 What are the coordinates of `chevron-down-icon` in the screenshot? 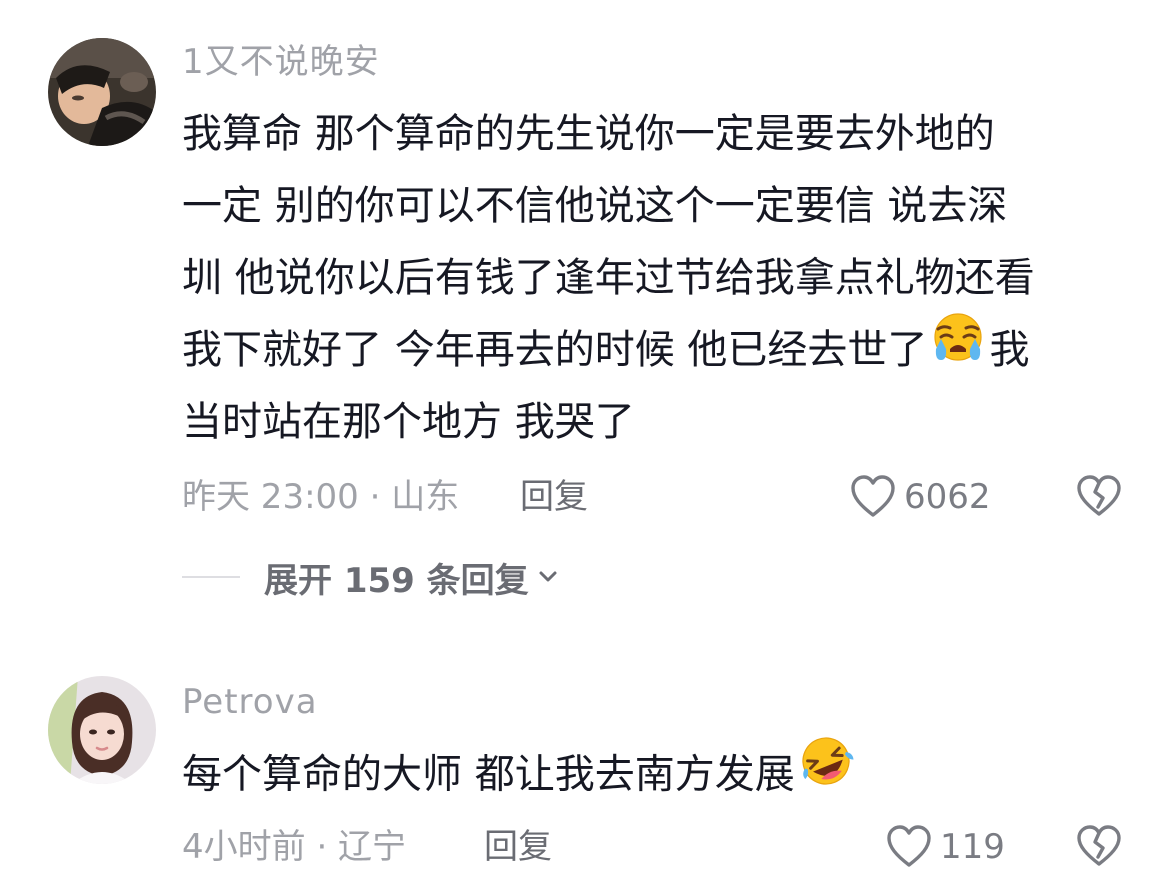 It's located at (548, 576).